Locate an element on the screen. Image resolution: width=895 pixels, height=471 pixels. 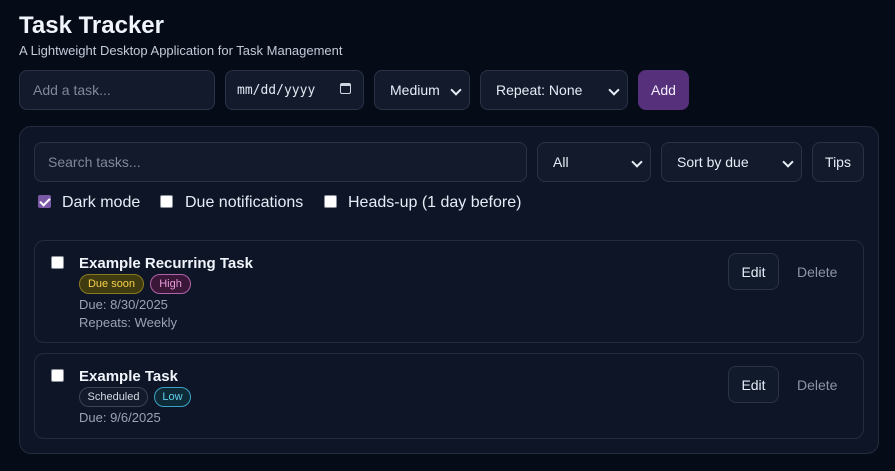
task-repeats: Repeats: Weekly is located at coordinates (128, 322).